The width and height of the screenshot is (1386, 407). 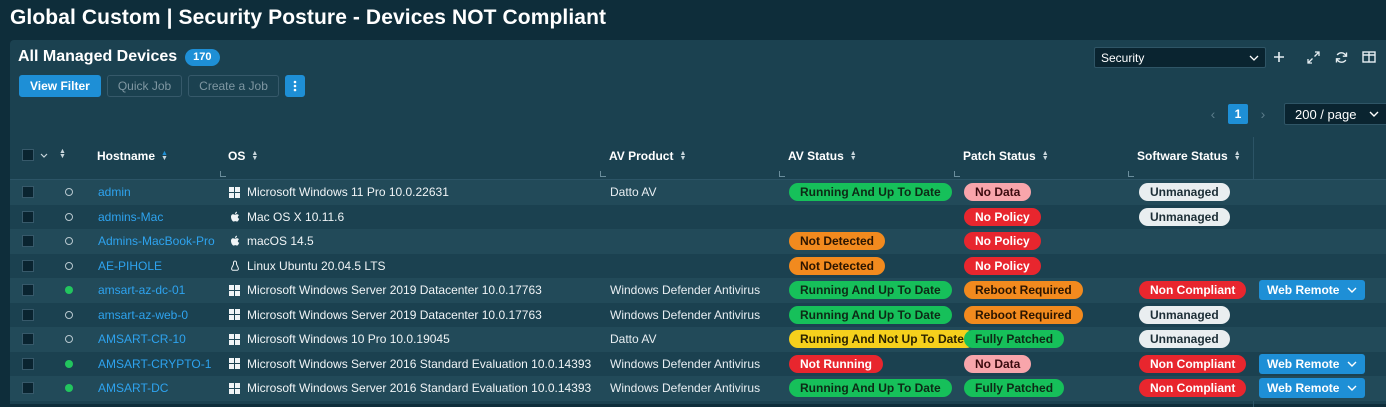 What do you see at coordinates (142, 339) in the screenshot?
I see `hostname-link: AMSART-CR-10` at bounding box center [142, 339].